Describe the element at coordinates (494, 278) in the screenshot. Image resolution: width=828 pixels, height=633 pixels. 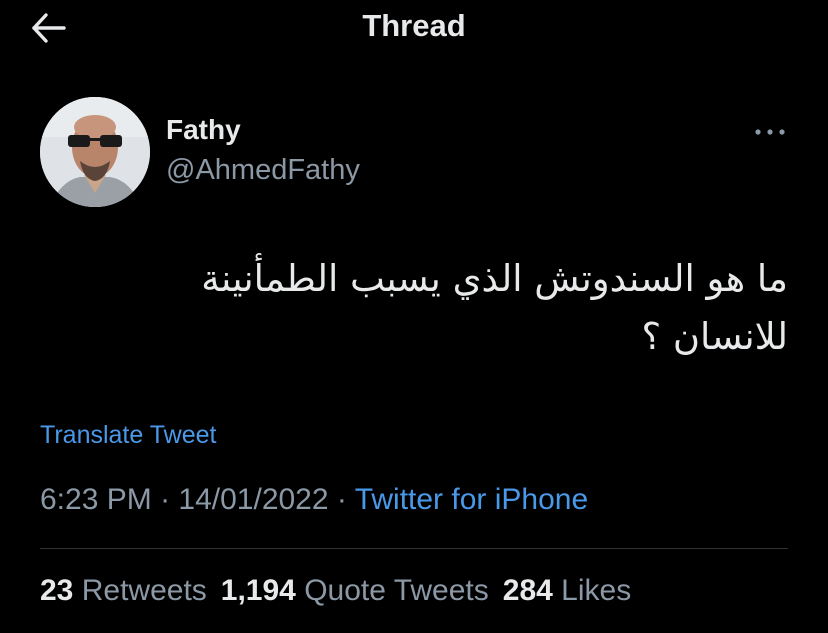
I see `tweet-text-line: ما هو السندوتش الذي يسبب الطمأنينة` at that location.